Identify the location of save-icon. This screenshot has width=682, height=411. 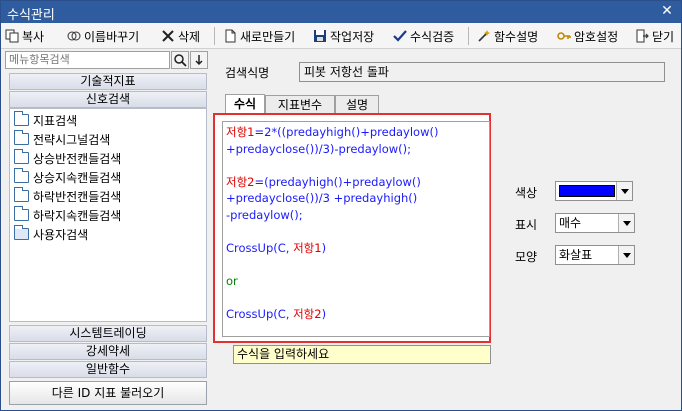
(320, 36).